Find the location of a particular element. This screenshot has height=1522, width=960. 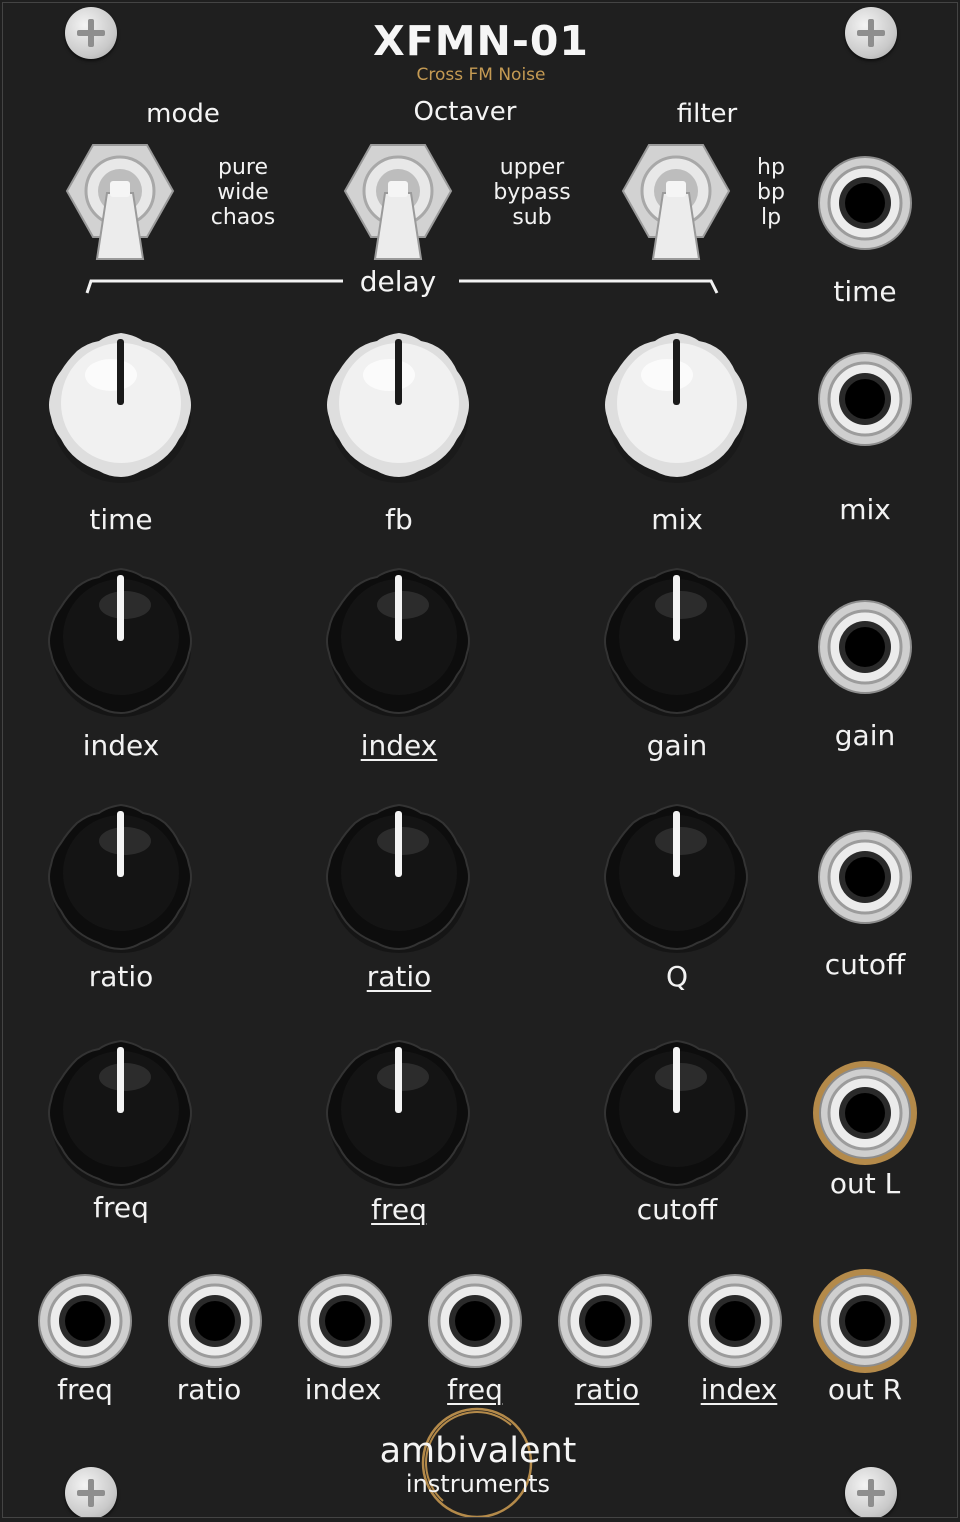

brand-name: ambivalent is located at coordinates (478, 1451).